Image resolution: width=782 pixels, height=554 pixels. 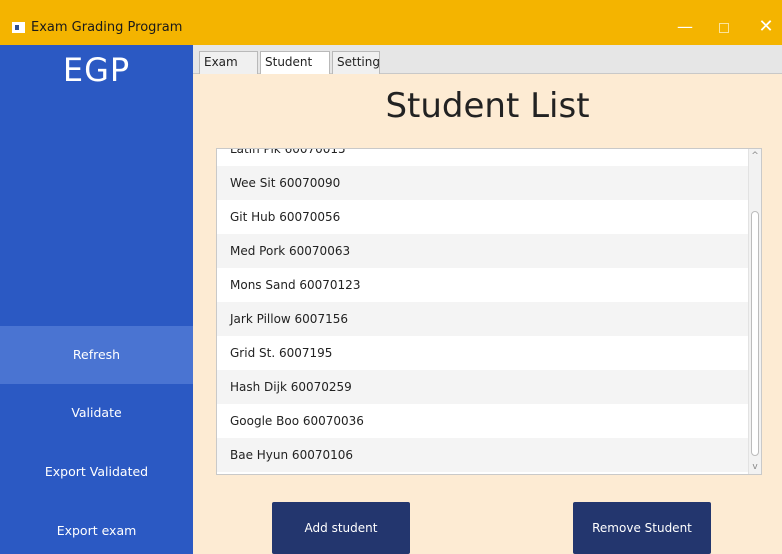 What do you see at coordinates (18, 27) in the screenshot?
I see `app-icon` at bounding box center [18, 27].